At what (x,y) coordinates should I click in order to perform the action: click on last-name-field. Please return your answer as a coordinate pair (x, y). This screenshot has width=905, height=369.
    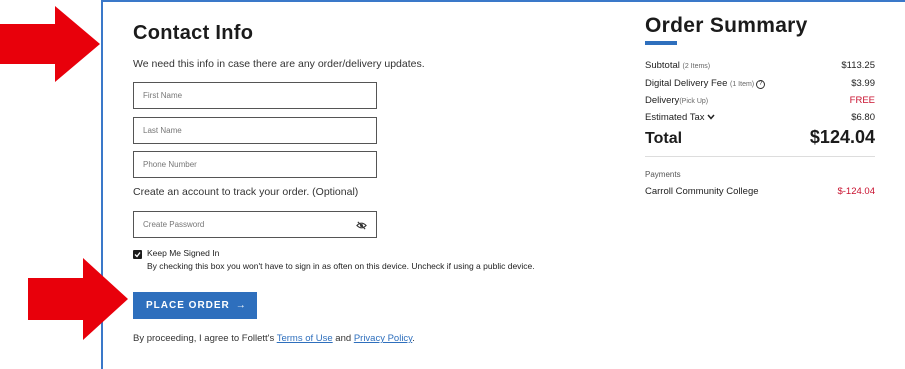
    Looking at the image, I should click on (255, 130).